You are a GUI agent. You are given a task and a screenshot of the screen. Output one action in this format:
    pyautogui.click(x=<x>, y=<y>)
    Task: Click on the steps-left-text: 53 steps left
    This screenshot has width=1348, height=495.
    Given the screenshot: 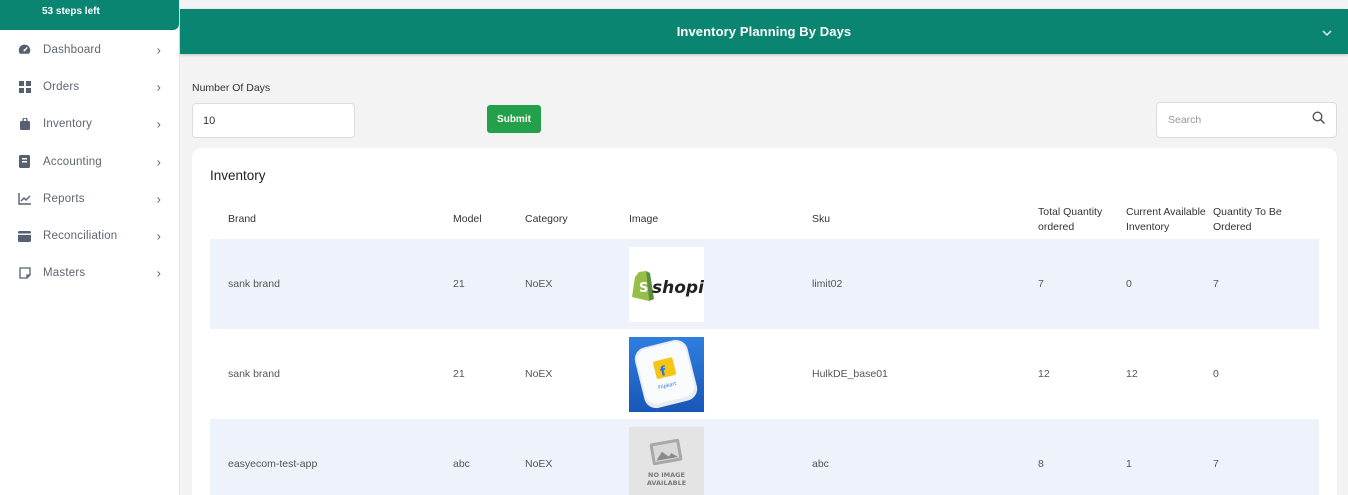 What is the action you would take?
    pyautogui.click(x=71, y=11)
    